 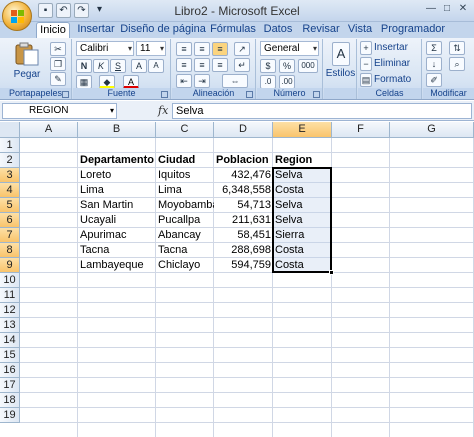 I want to click on column-header-a: A, so click(x=49, y=130).